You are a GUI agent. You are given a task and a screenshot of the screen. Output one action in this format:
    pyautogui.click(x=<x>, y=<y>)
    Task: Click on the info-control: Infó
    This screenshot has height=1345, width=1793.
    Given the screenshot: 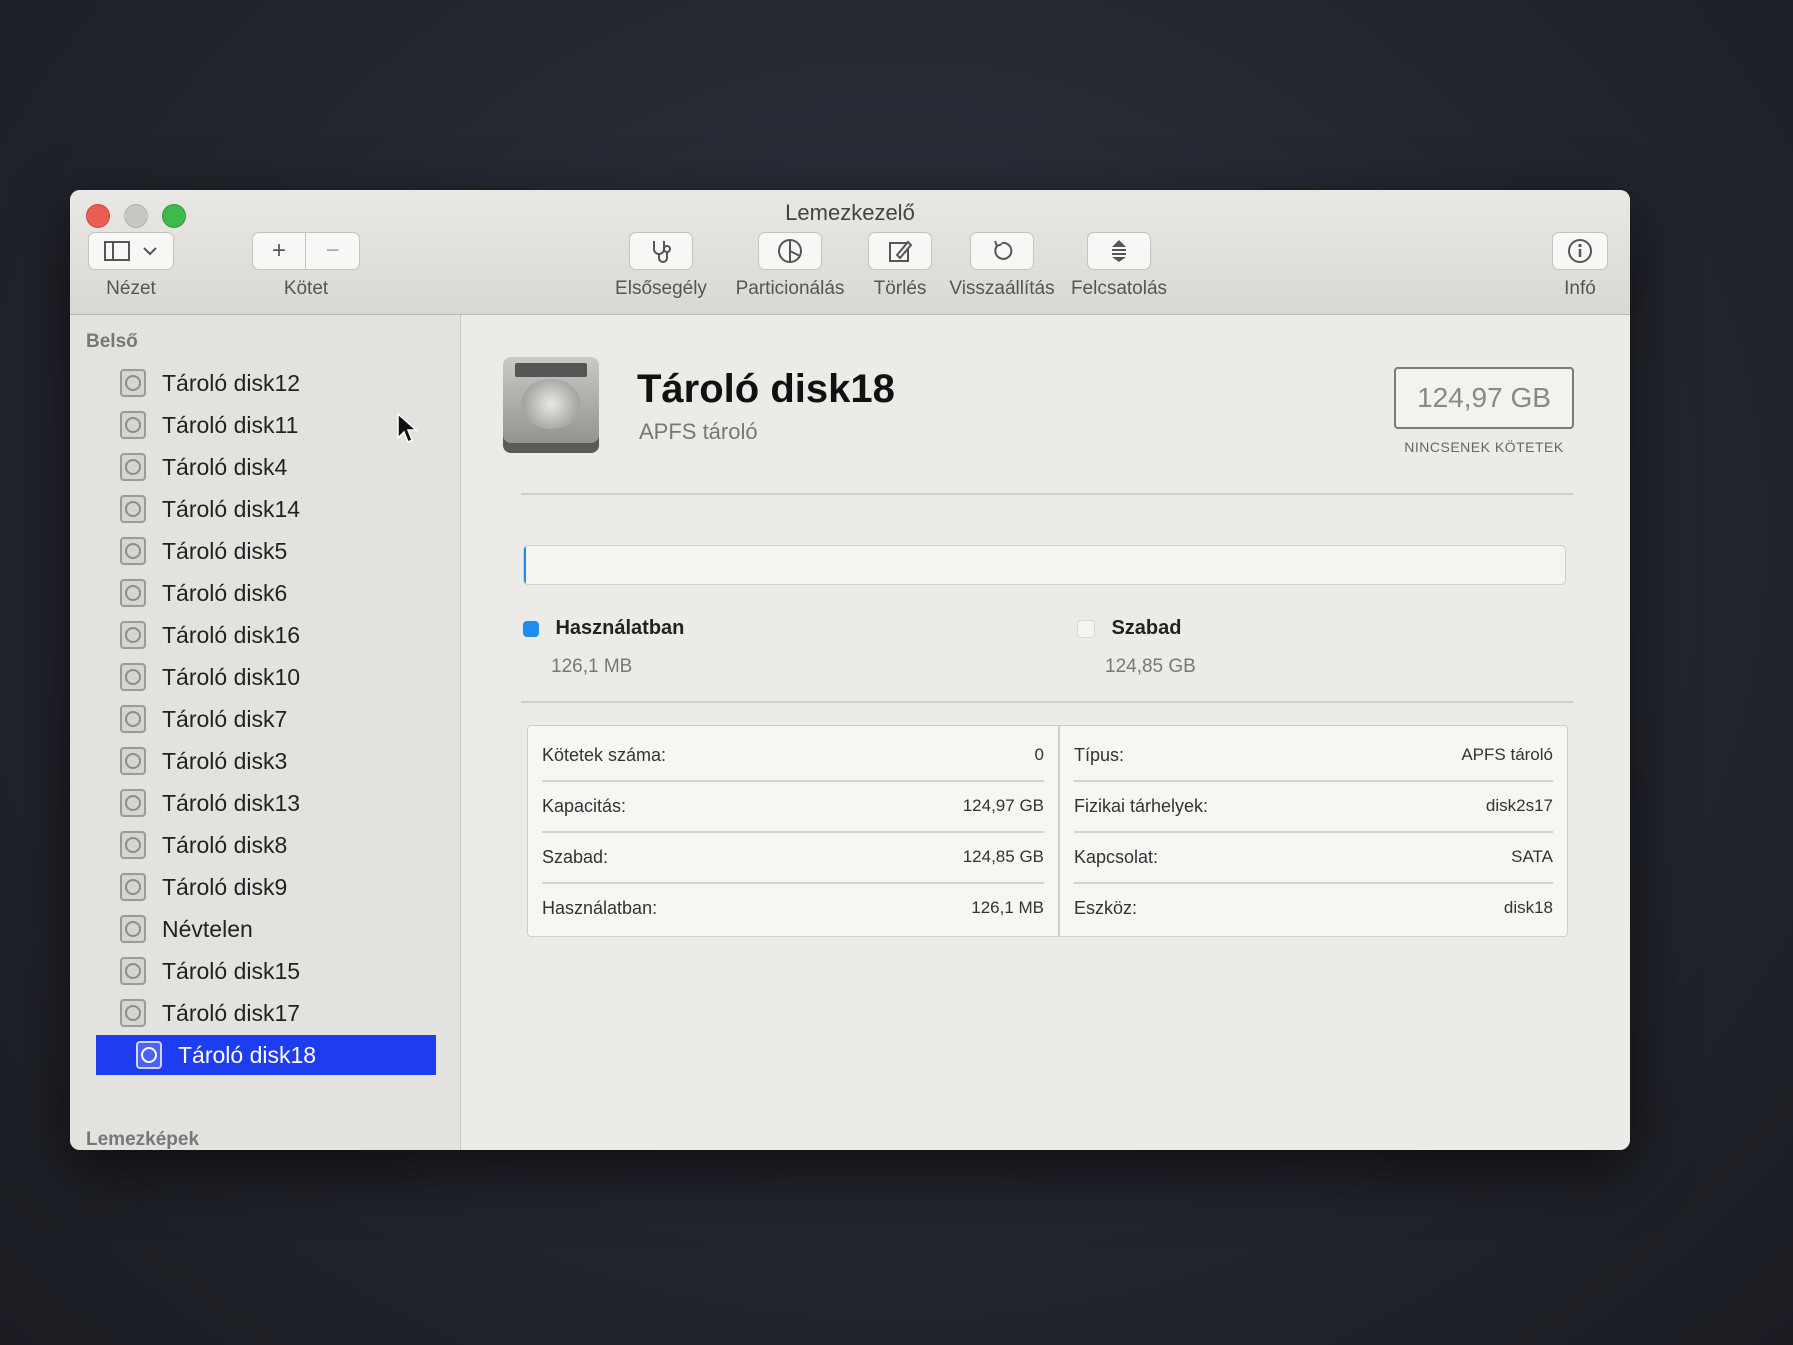 What is the action you would take?
    pyautogui.click(x=1580, y=266)
    